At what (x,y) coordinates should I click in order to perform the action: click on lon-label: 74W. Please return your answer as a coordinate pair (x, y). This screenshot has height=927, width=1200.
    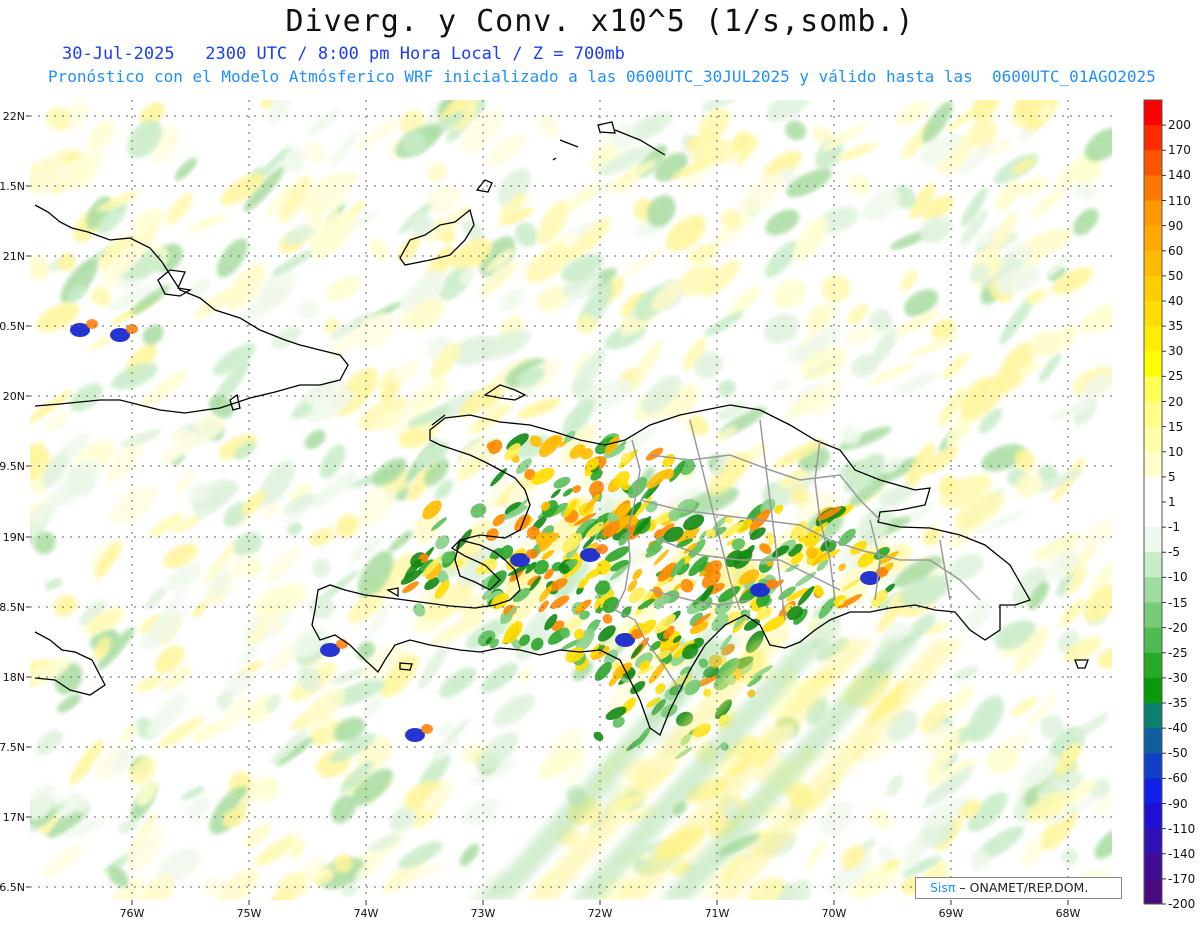
    Looking at the image, I should click on (366, 913).